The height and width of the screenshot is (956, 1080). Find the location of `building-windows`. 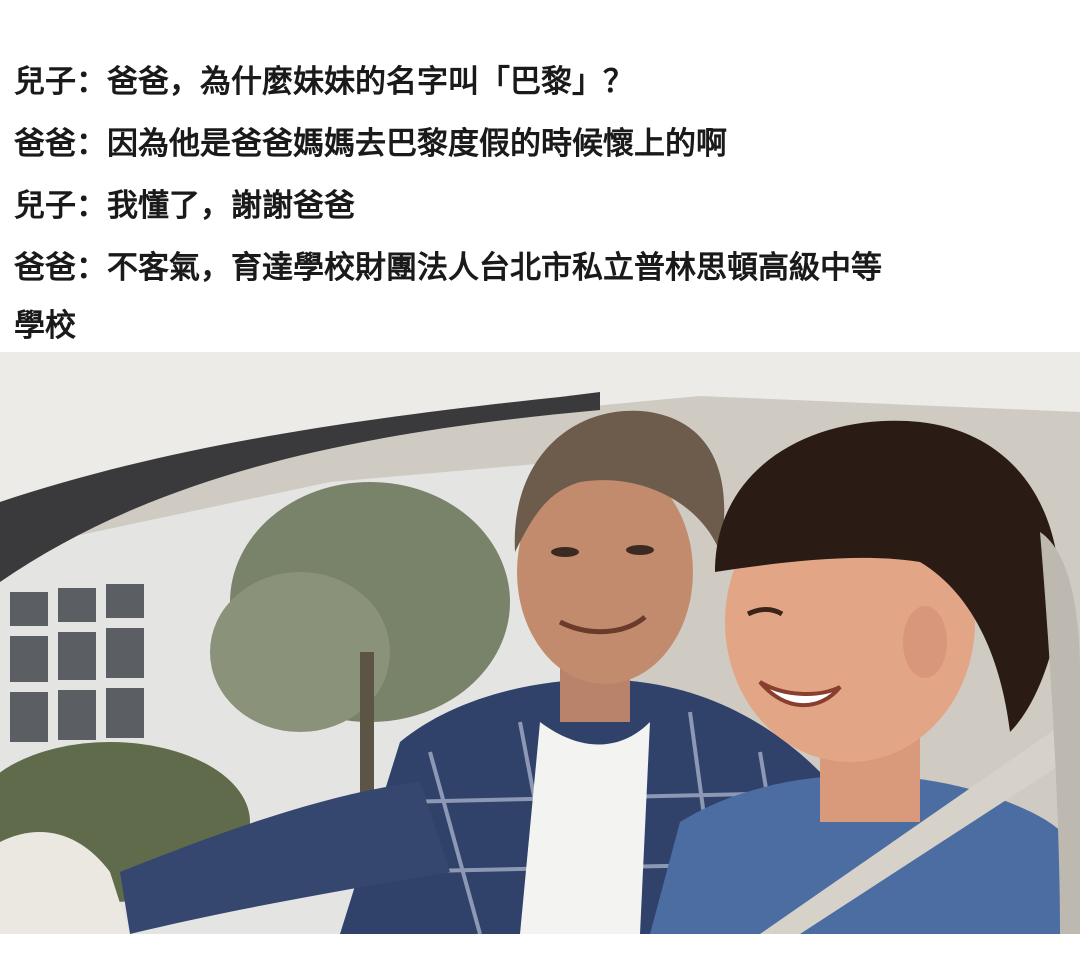

building-windows is located at coordinates (77, 663).